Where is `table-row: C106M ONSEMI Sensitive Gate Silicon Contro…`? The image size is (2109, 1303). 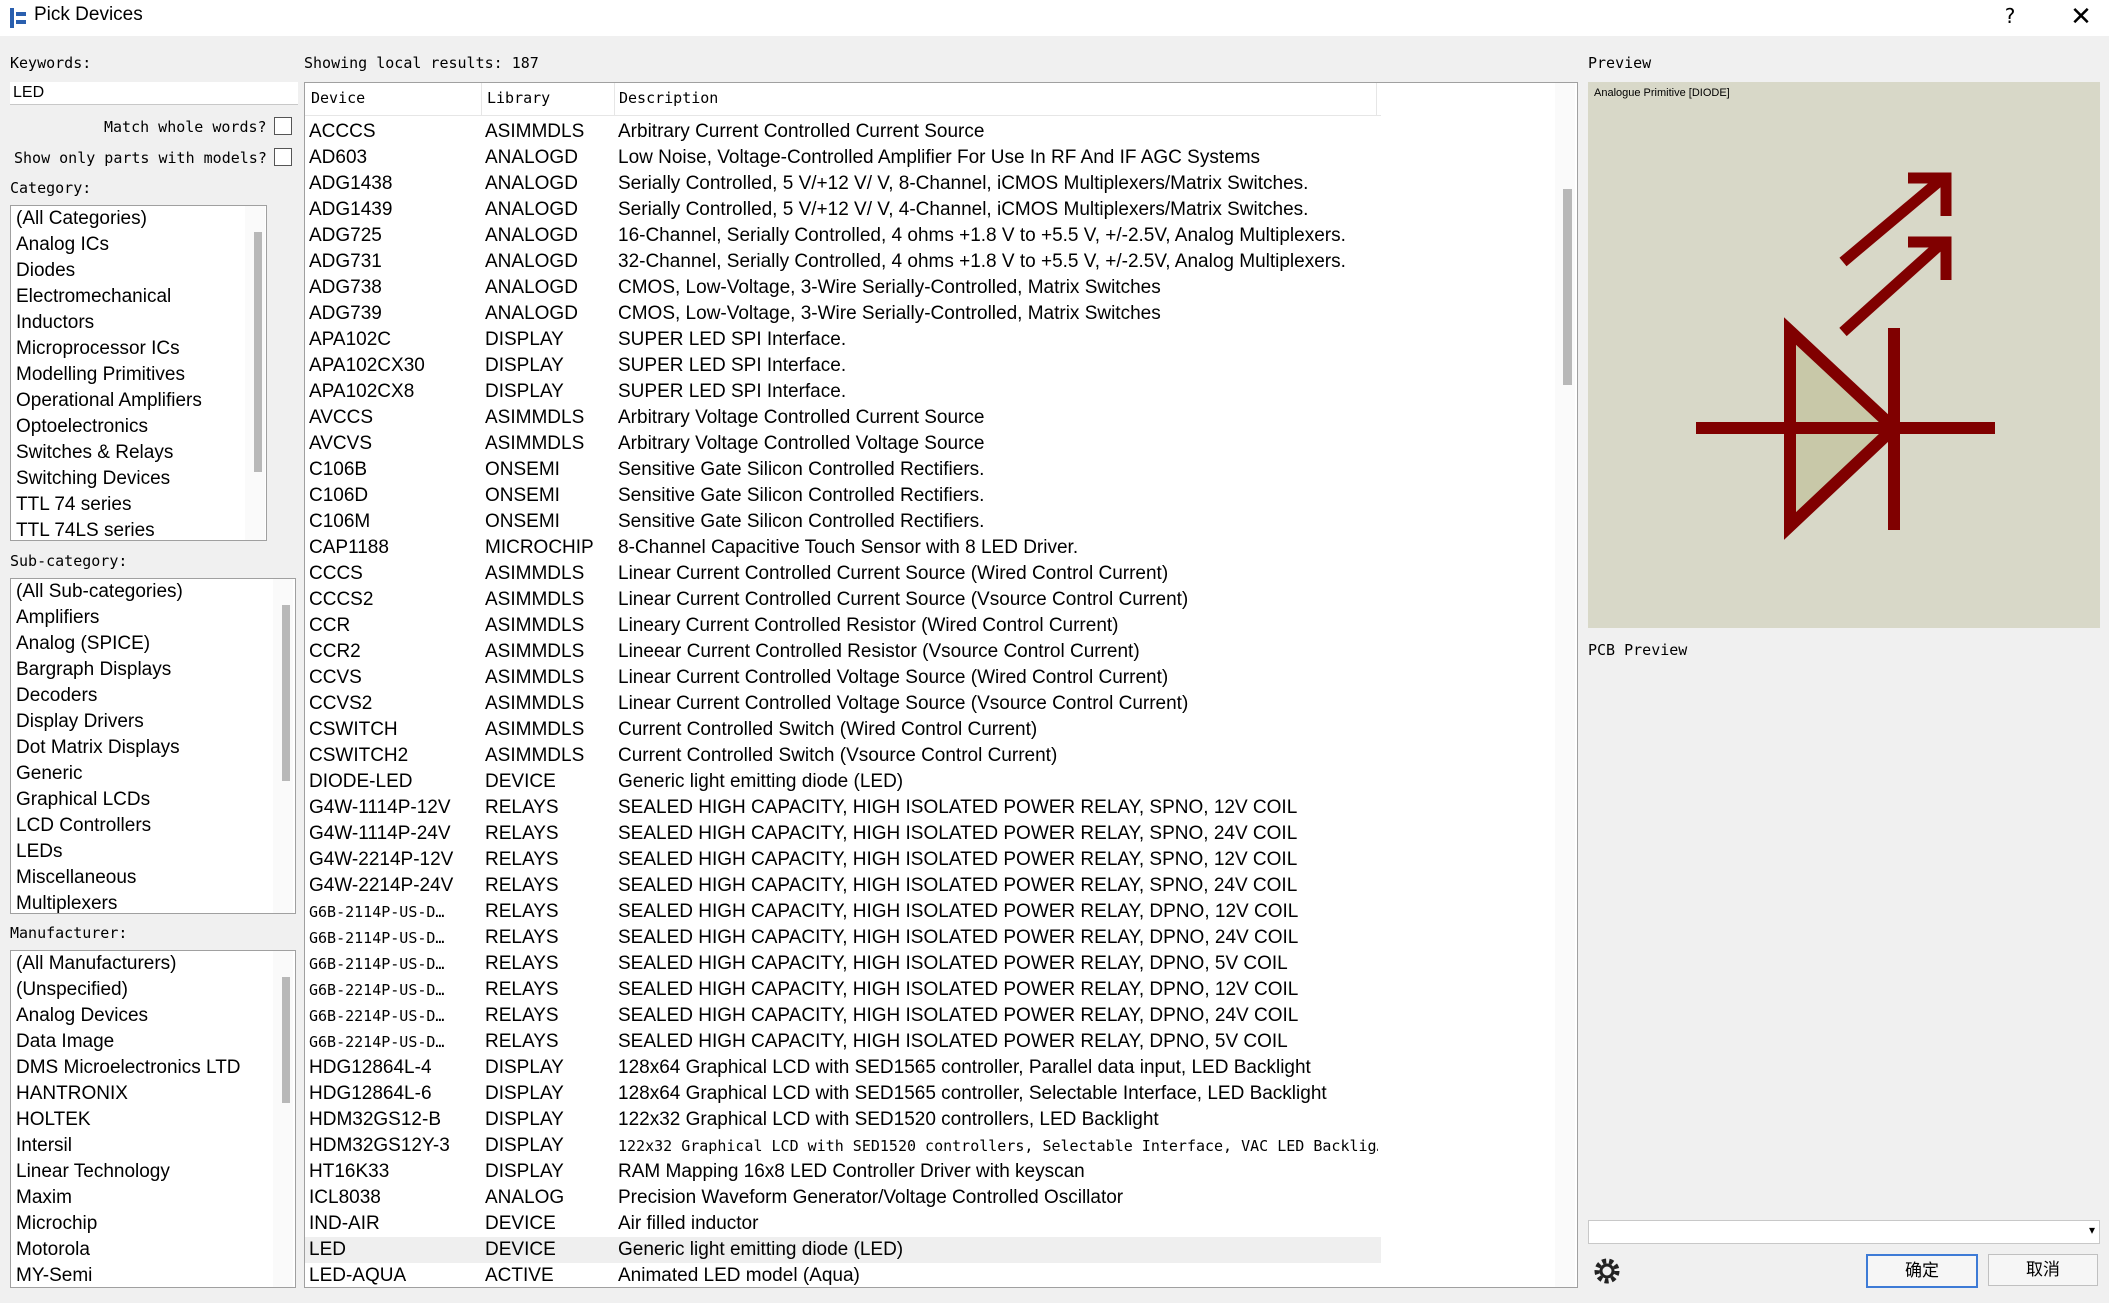 table-row: C106M ONSEMI Sensitive Gate Silicon Contro… is located at coordinates (843, 522).